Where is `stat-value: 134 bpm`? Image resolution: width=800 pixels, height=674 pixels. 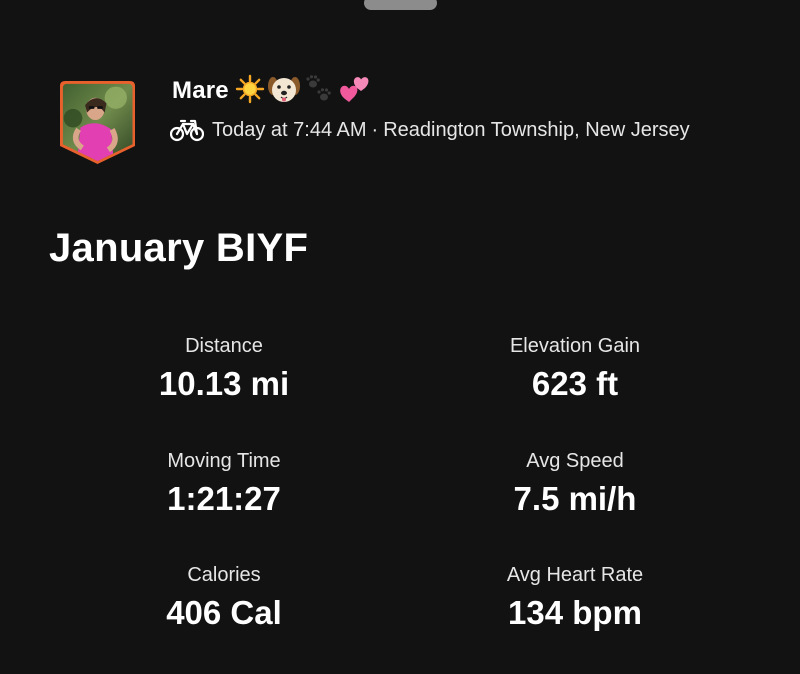
stat-value: 134 bpm is located at coordinates (575, 612).